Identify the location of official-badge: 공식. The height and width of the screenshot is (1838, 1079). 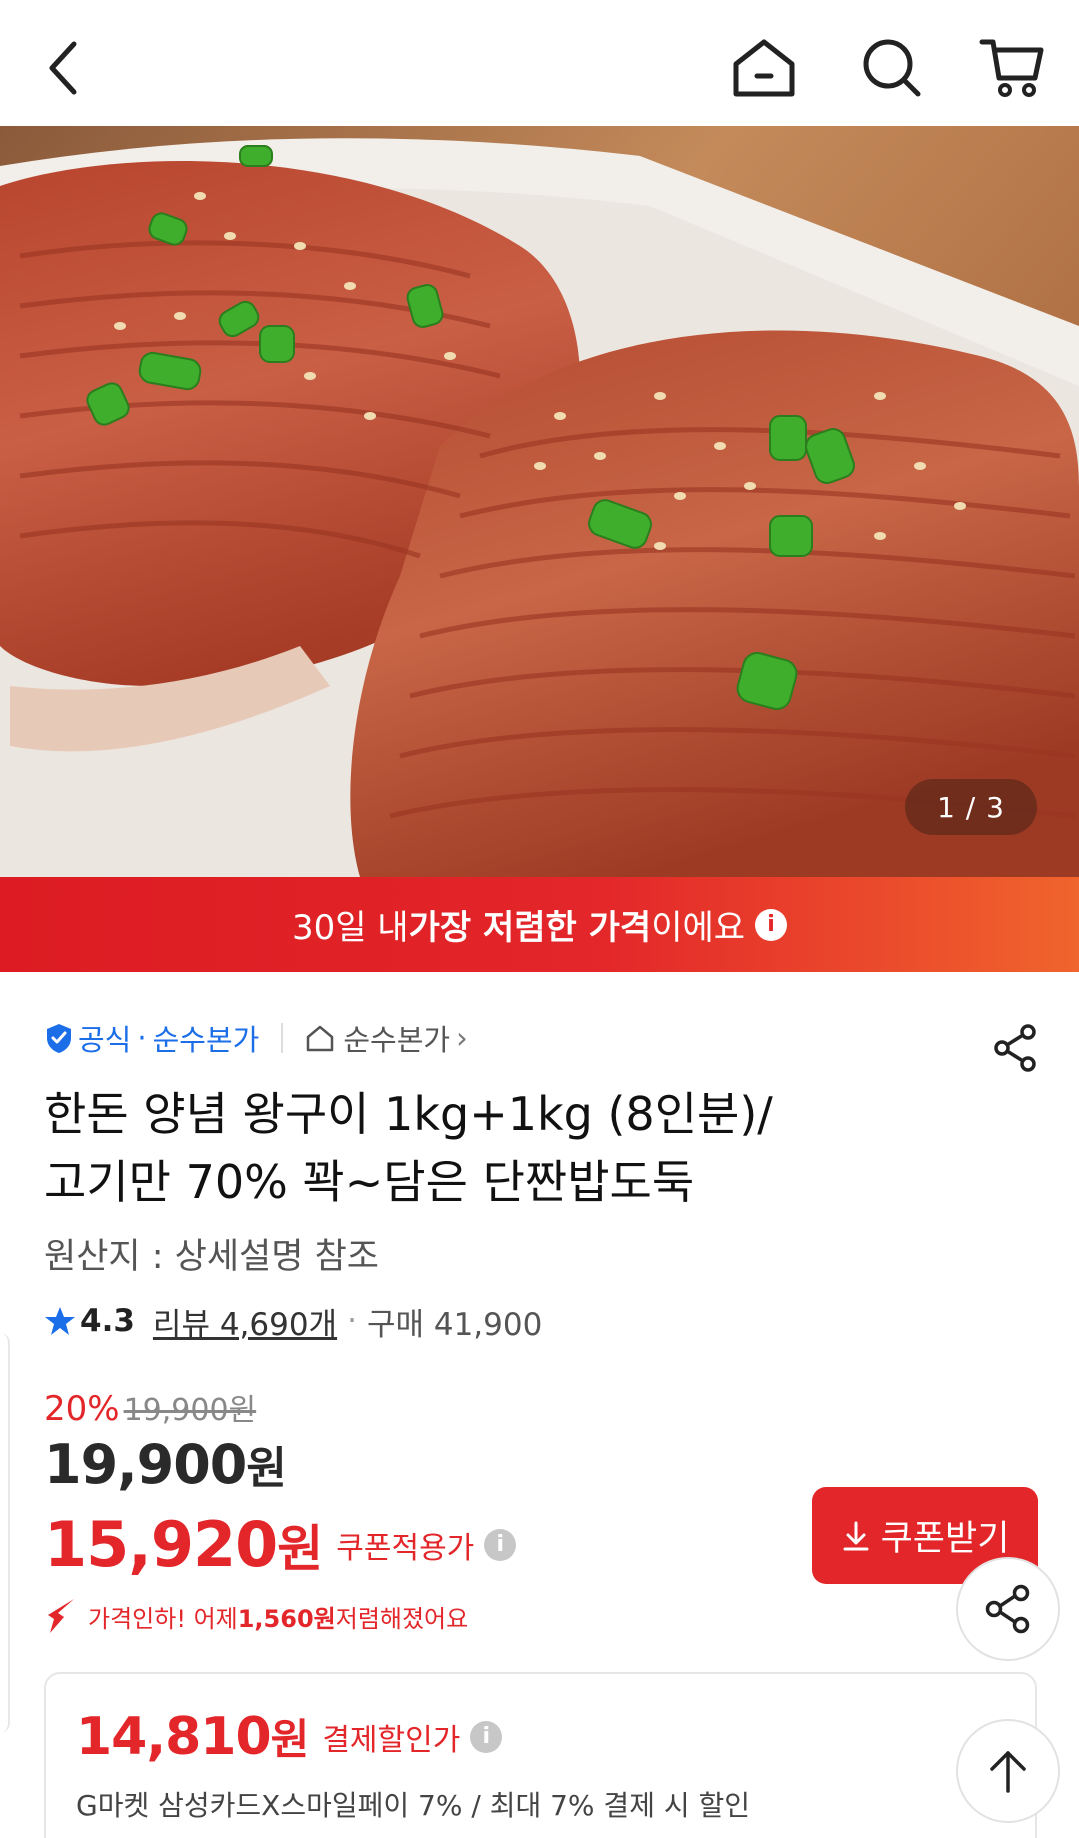
(87, 1038).